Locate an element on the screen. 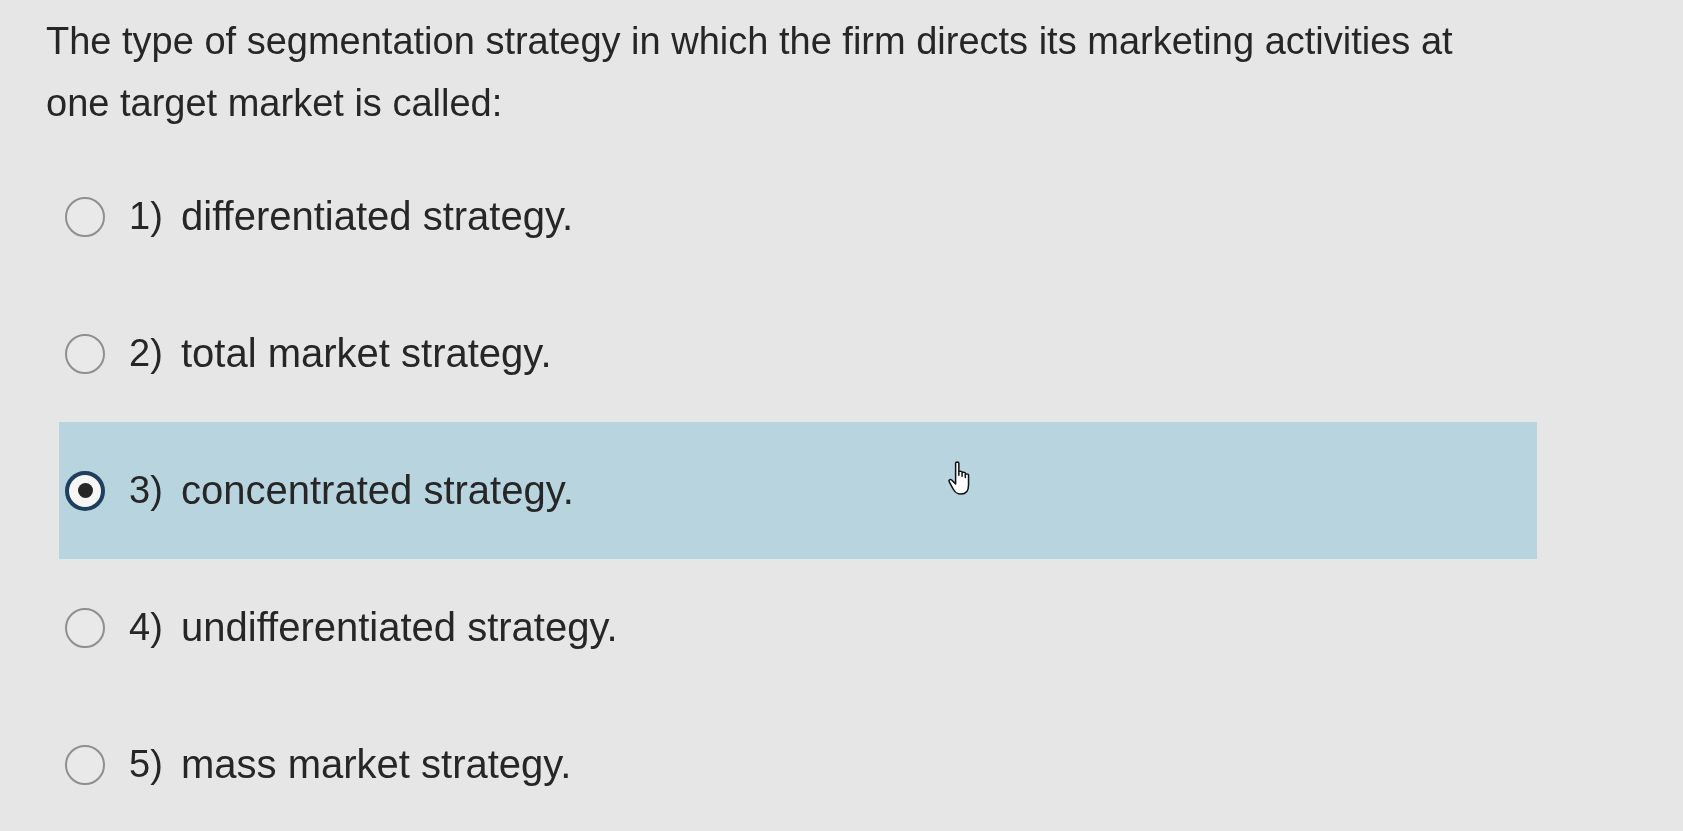 Image resolution: width=1683 pixels, height=831 pixels. option-label: concentrated strategy. is located at coordinates (377, 490).